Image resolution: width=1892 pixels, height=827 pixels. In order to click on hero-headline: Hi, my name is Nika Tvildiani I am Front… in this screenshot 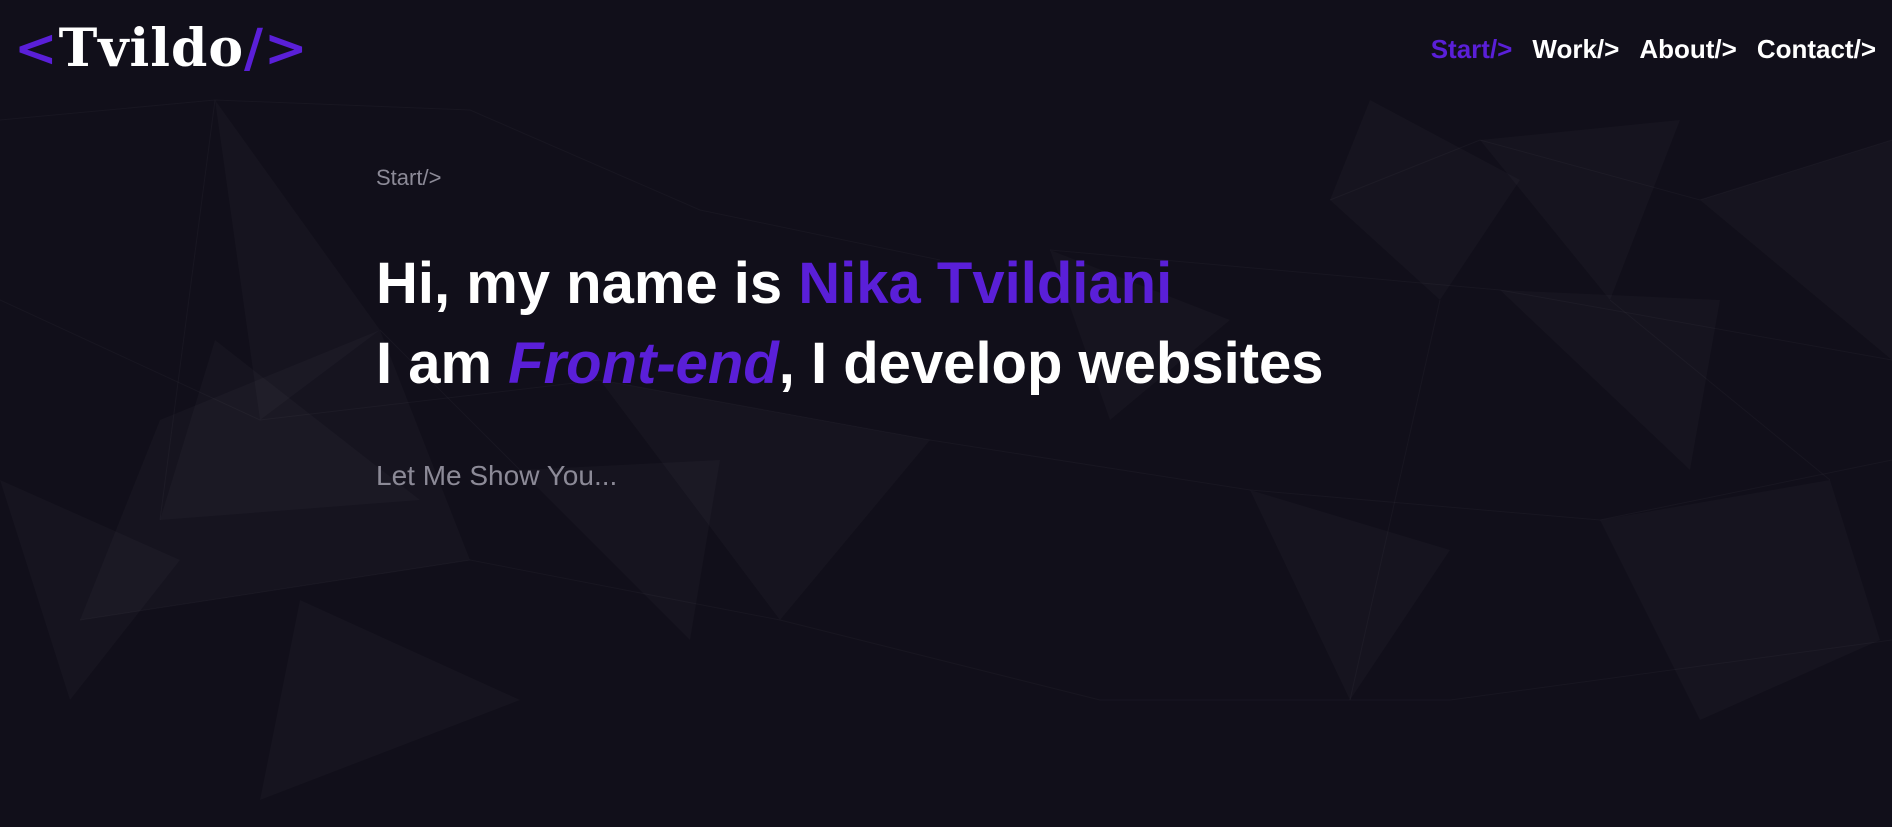, I will do `click(850, 324)`.